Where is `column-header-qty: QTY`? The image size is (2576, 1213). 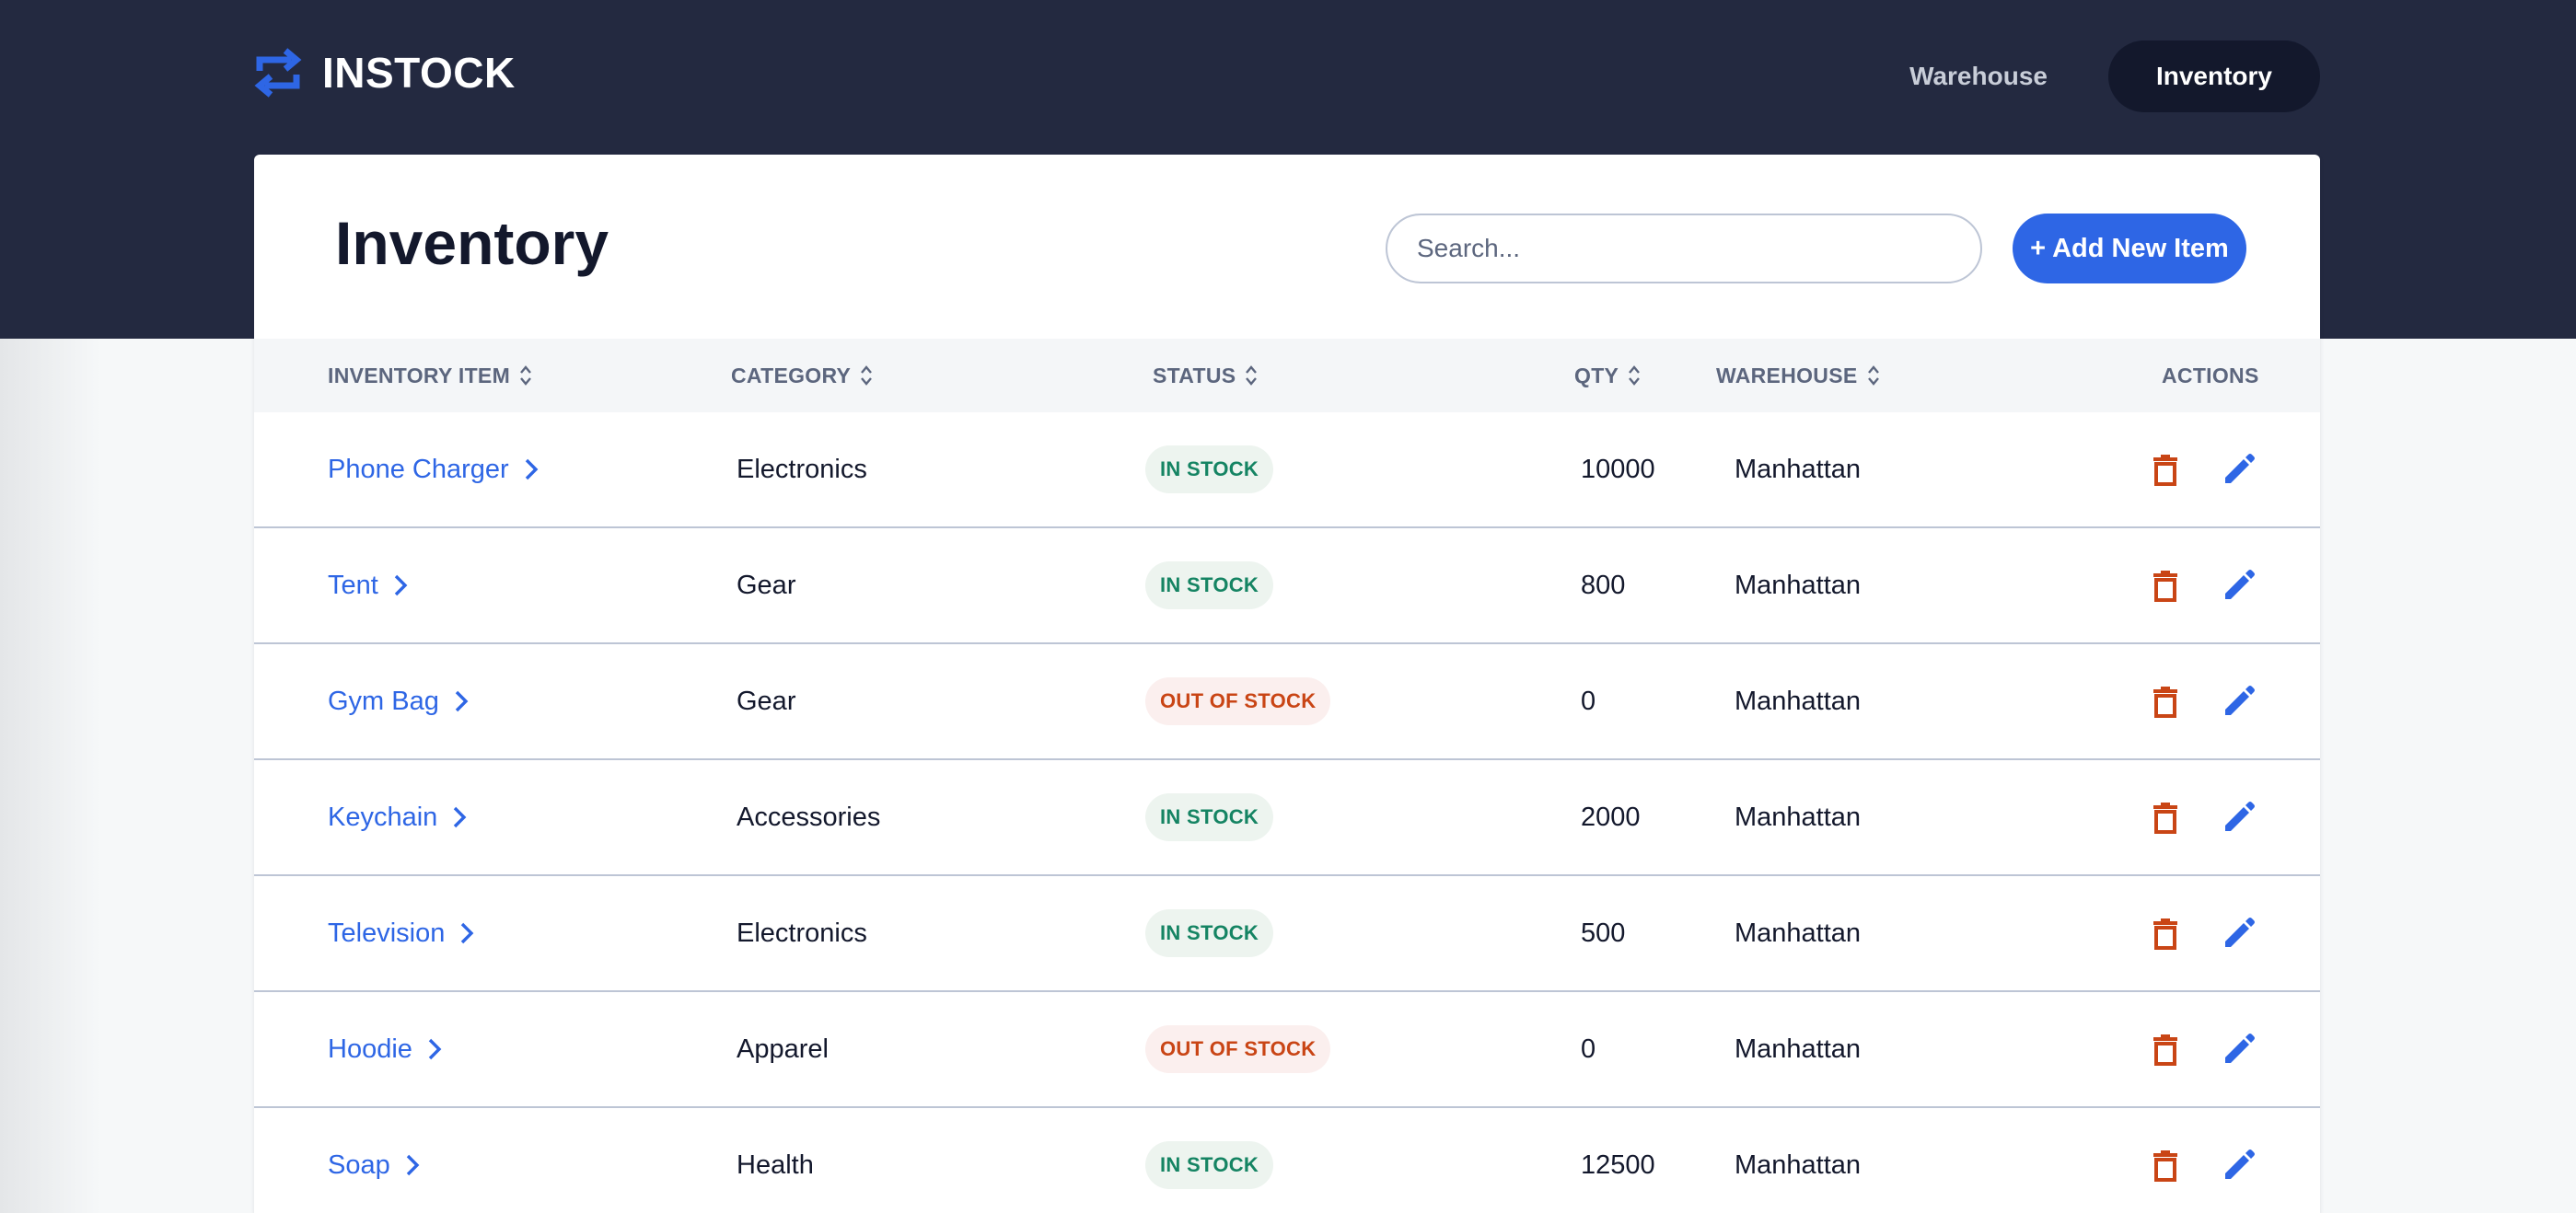
column-header-qty: QTY is located at coordinates (1607, 375).